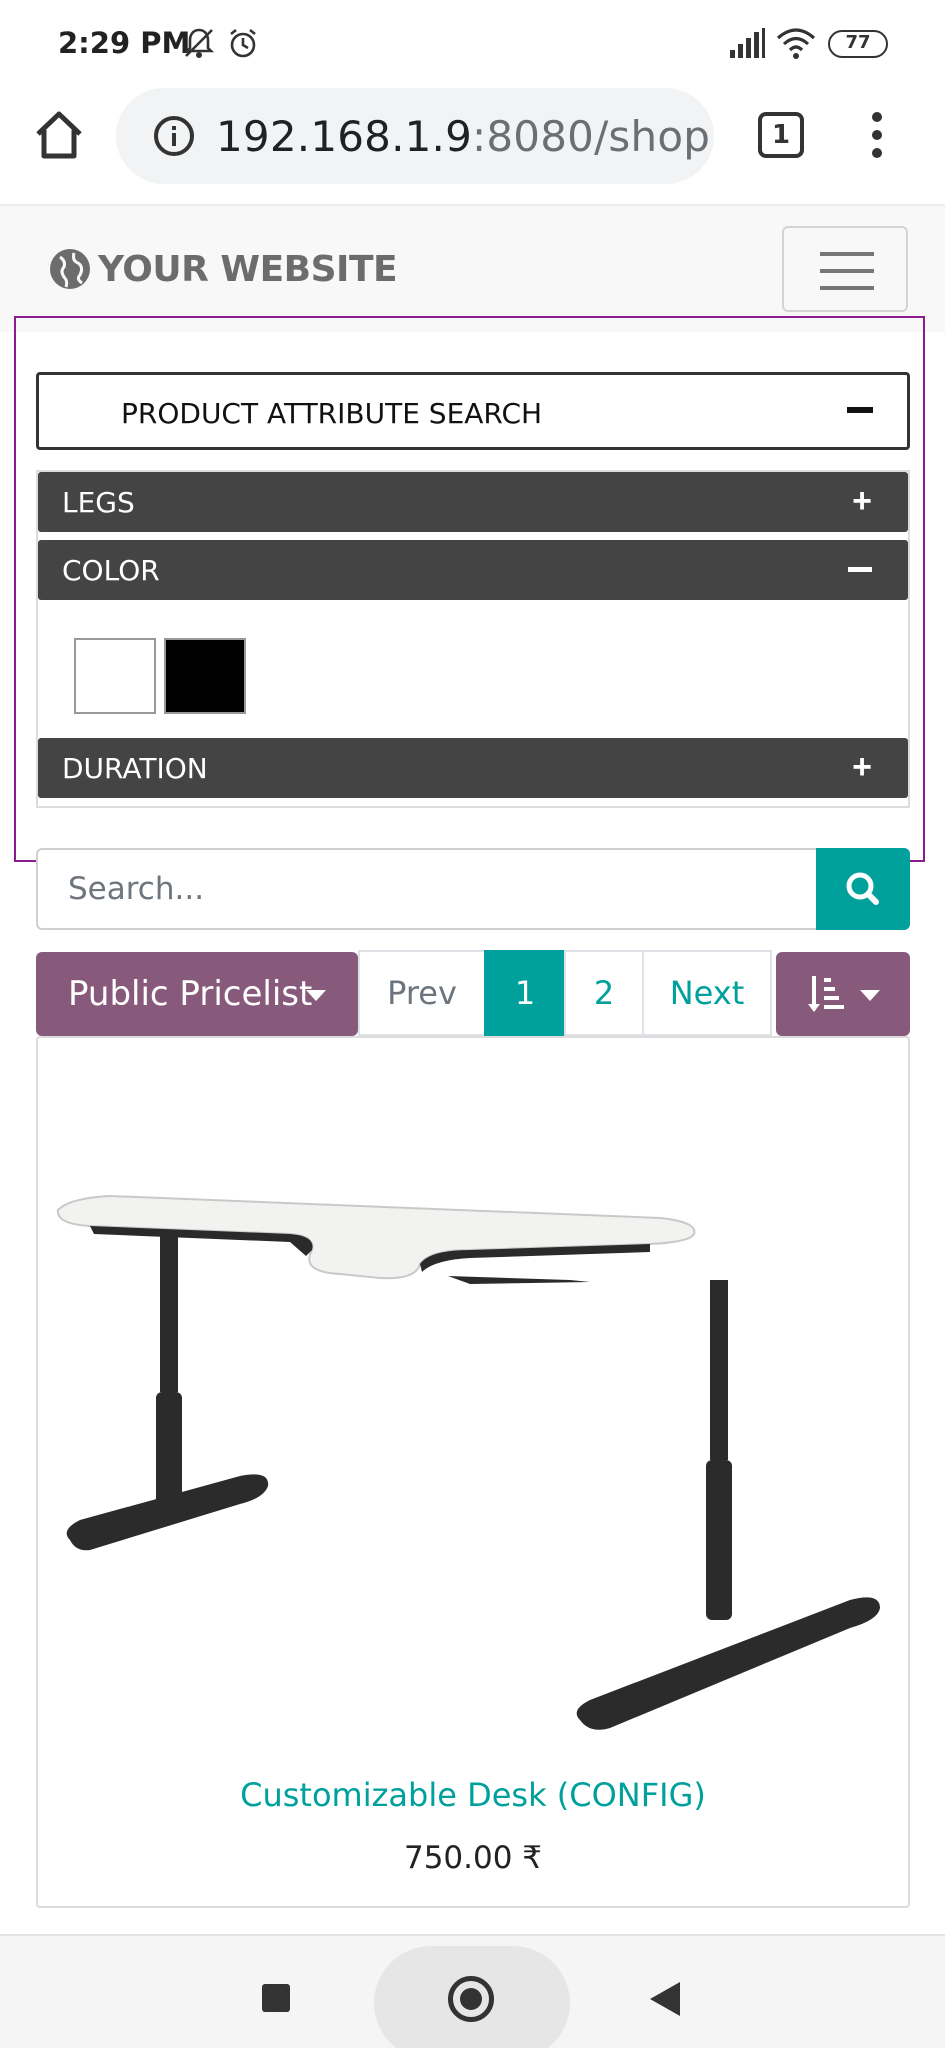 Image resolution: width=945 pixels, height=2048 pixels. I want to click on wifi-icon, so click(796, 43).